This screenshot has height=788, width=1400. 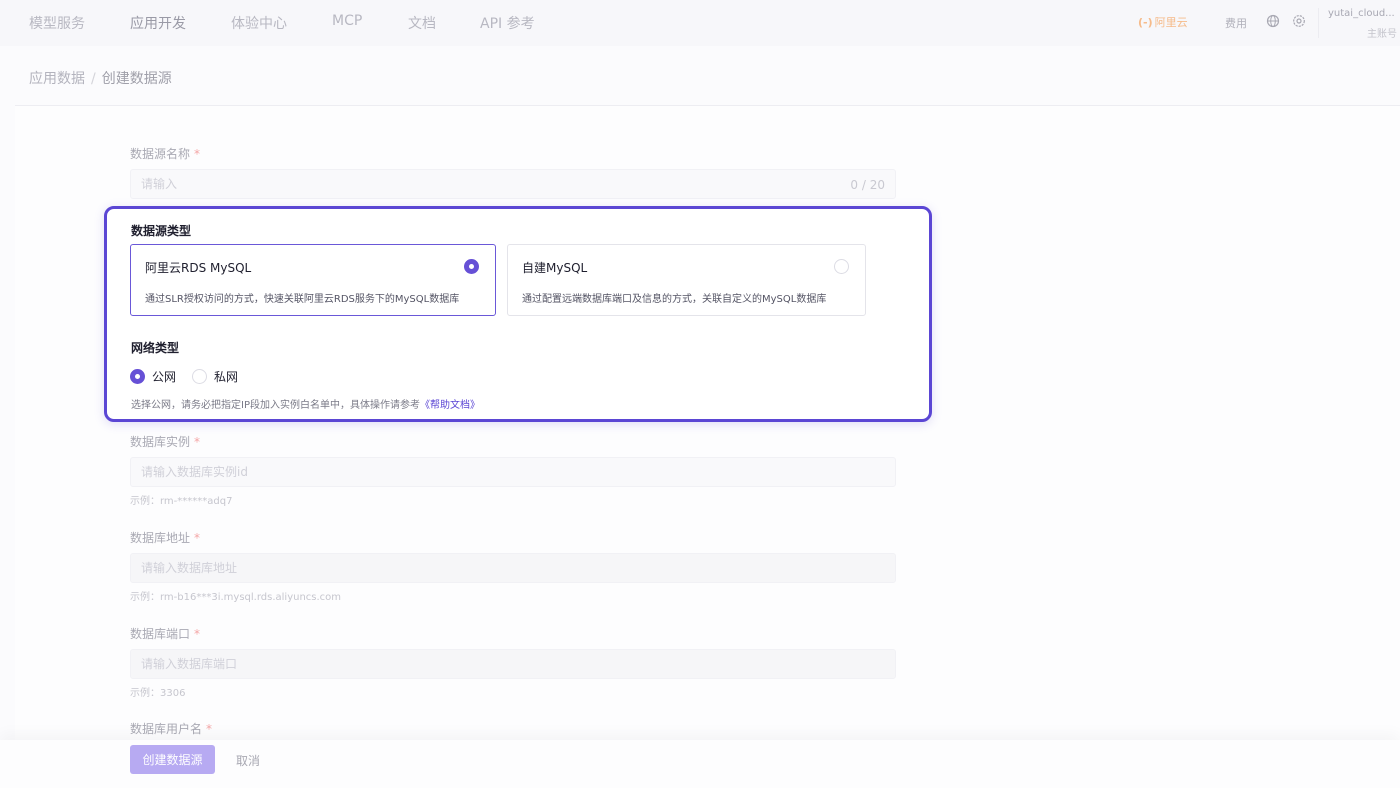 I want to click on create-datasource-button: 创建数据源, so click(x=172, y=759).